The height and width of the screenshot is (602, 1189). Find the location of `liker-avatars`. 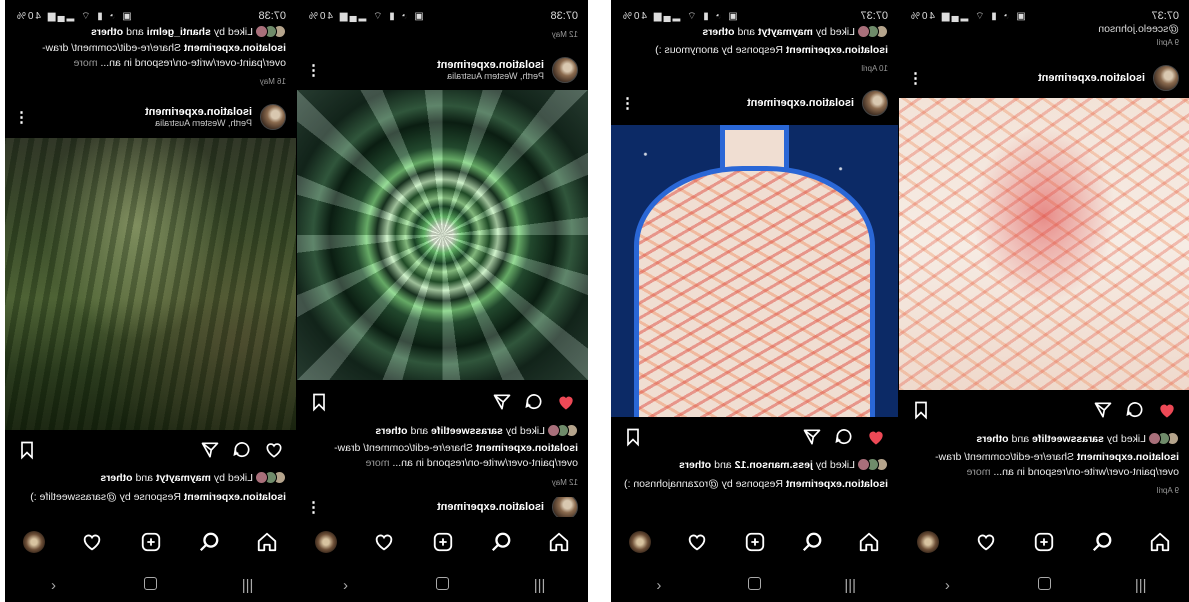

liker-avatars is located at coordinates (270, 31).